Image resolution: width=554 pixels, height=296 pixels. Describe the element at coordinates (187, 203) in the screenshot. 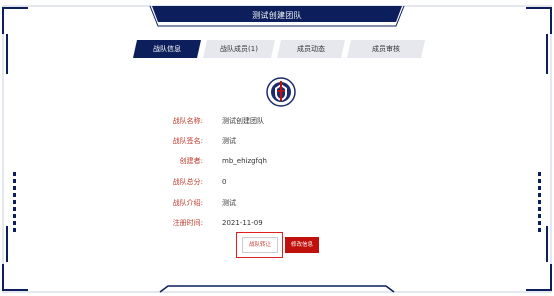

I see `team-intro-label: 战队介绍:` at that location.